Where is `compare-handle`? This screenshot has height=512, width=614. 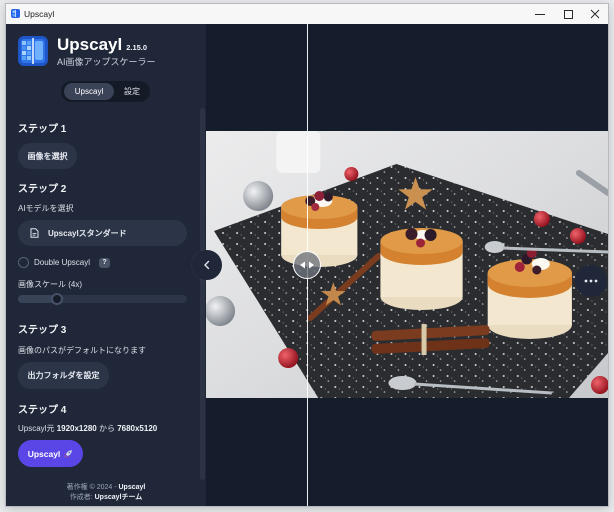 compare-handle is located at coordinates (307, 265).